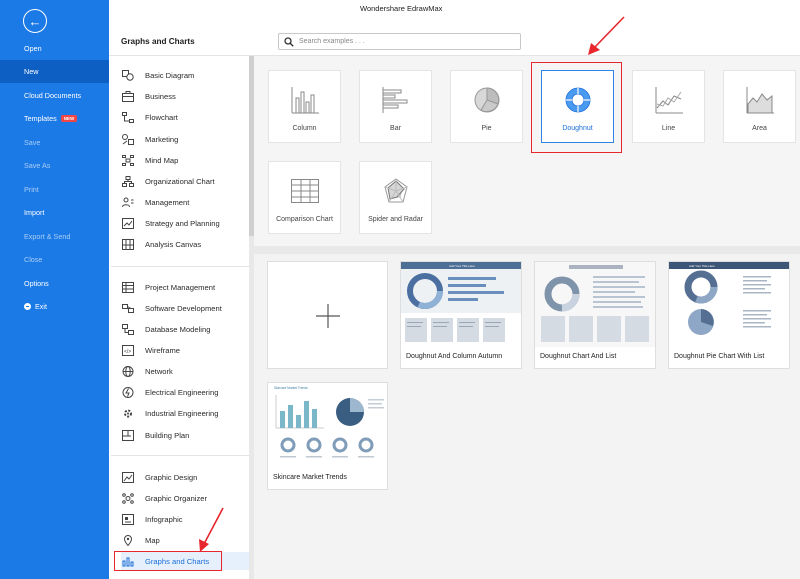  I want to click on chart-type-area: Area, so click(759, 106).